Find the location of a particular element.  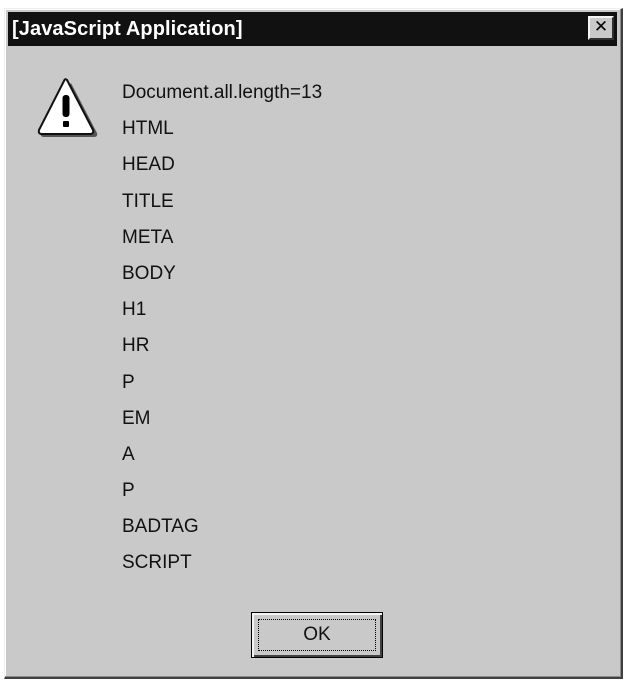

ok-button-label: OK is located at coordinates (317, 634).